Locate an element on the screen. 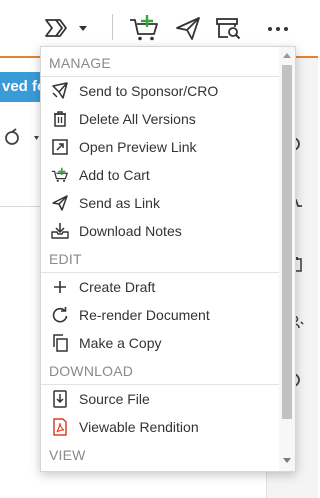  section-header-manage: MANAGE is located at coordinates (161, 63).